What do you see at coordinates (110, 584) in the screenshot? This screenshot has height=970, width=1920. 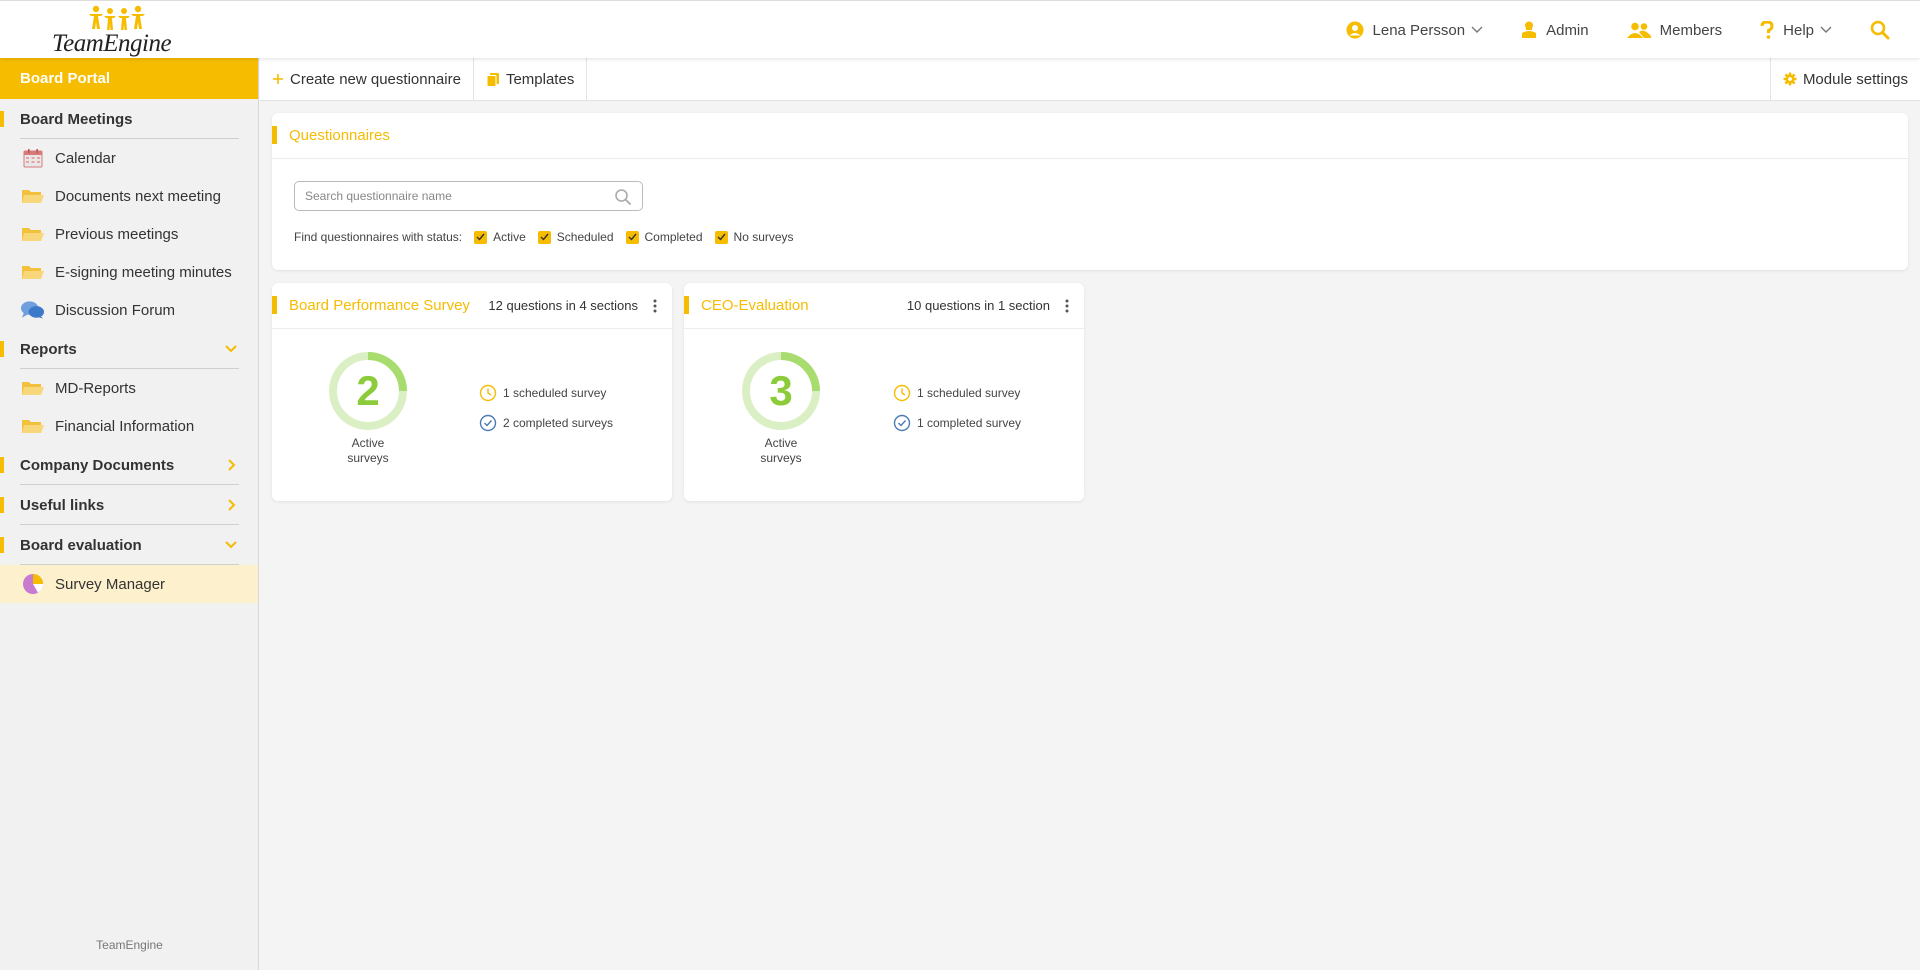 I see `sidebar-item-label: Survey Manager` at bounding box center [110, 584].